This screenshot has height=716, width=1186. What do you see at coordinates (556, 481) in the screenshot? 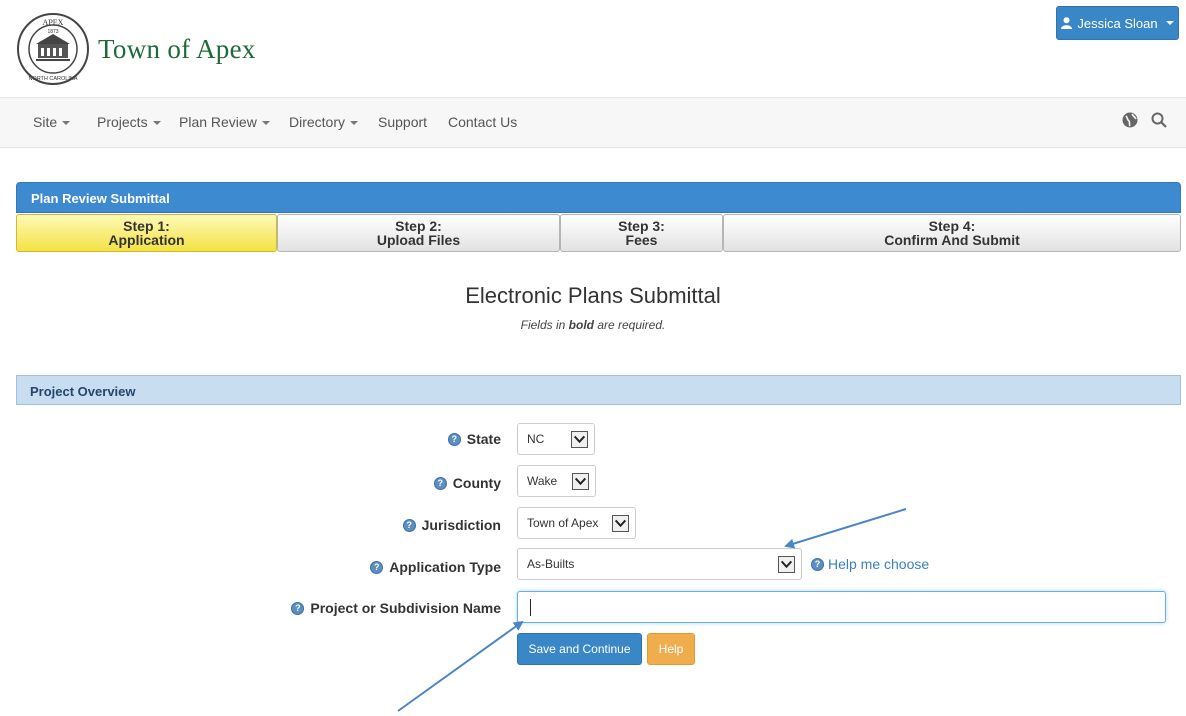
I see `county-select: Wake` at bounding box center [556, 481].